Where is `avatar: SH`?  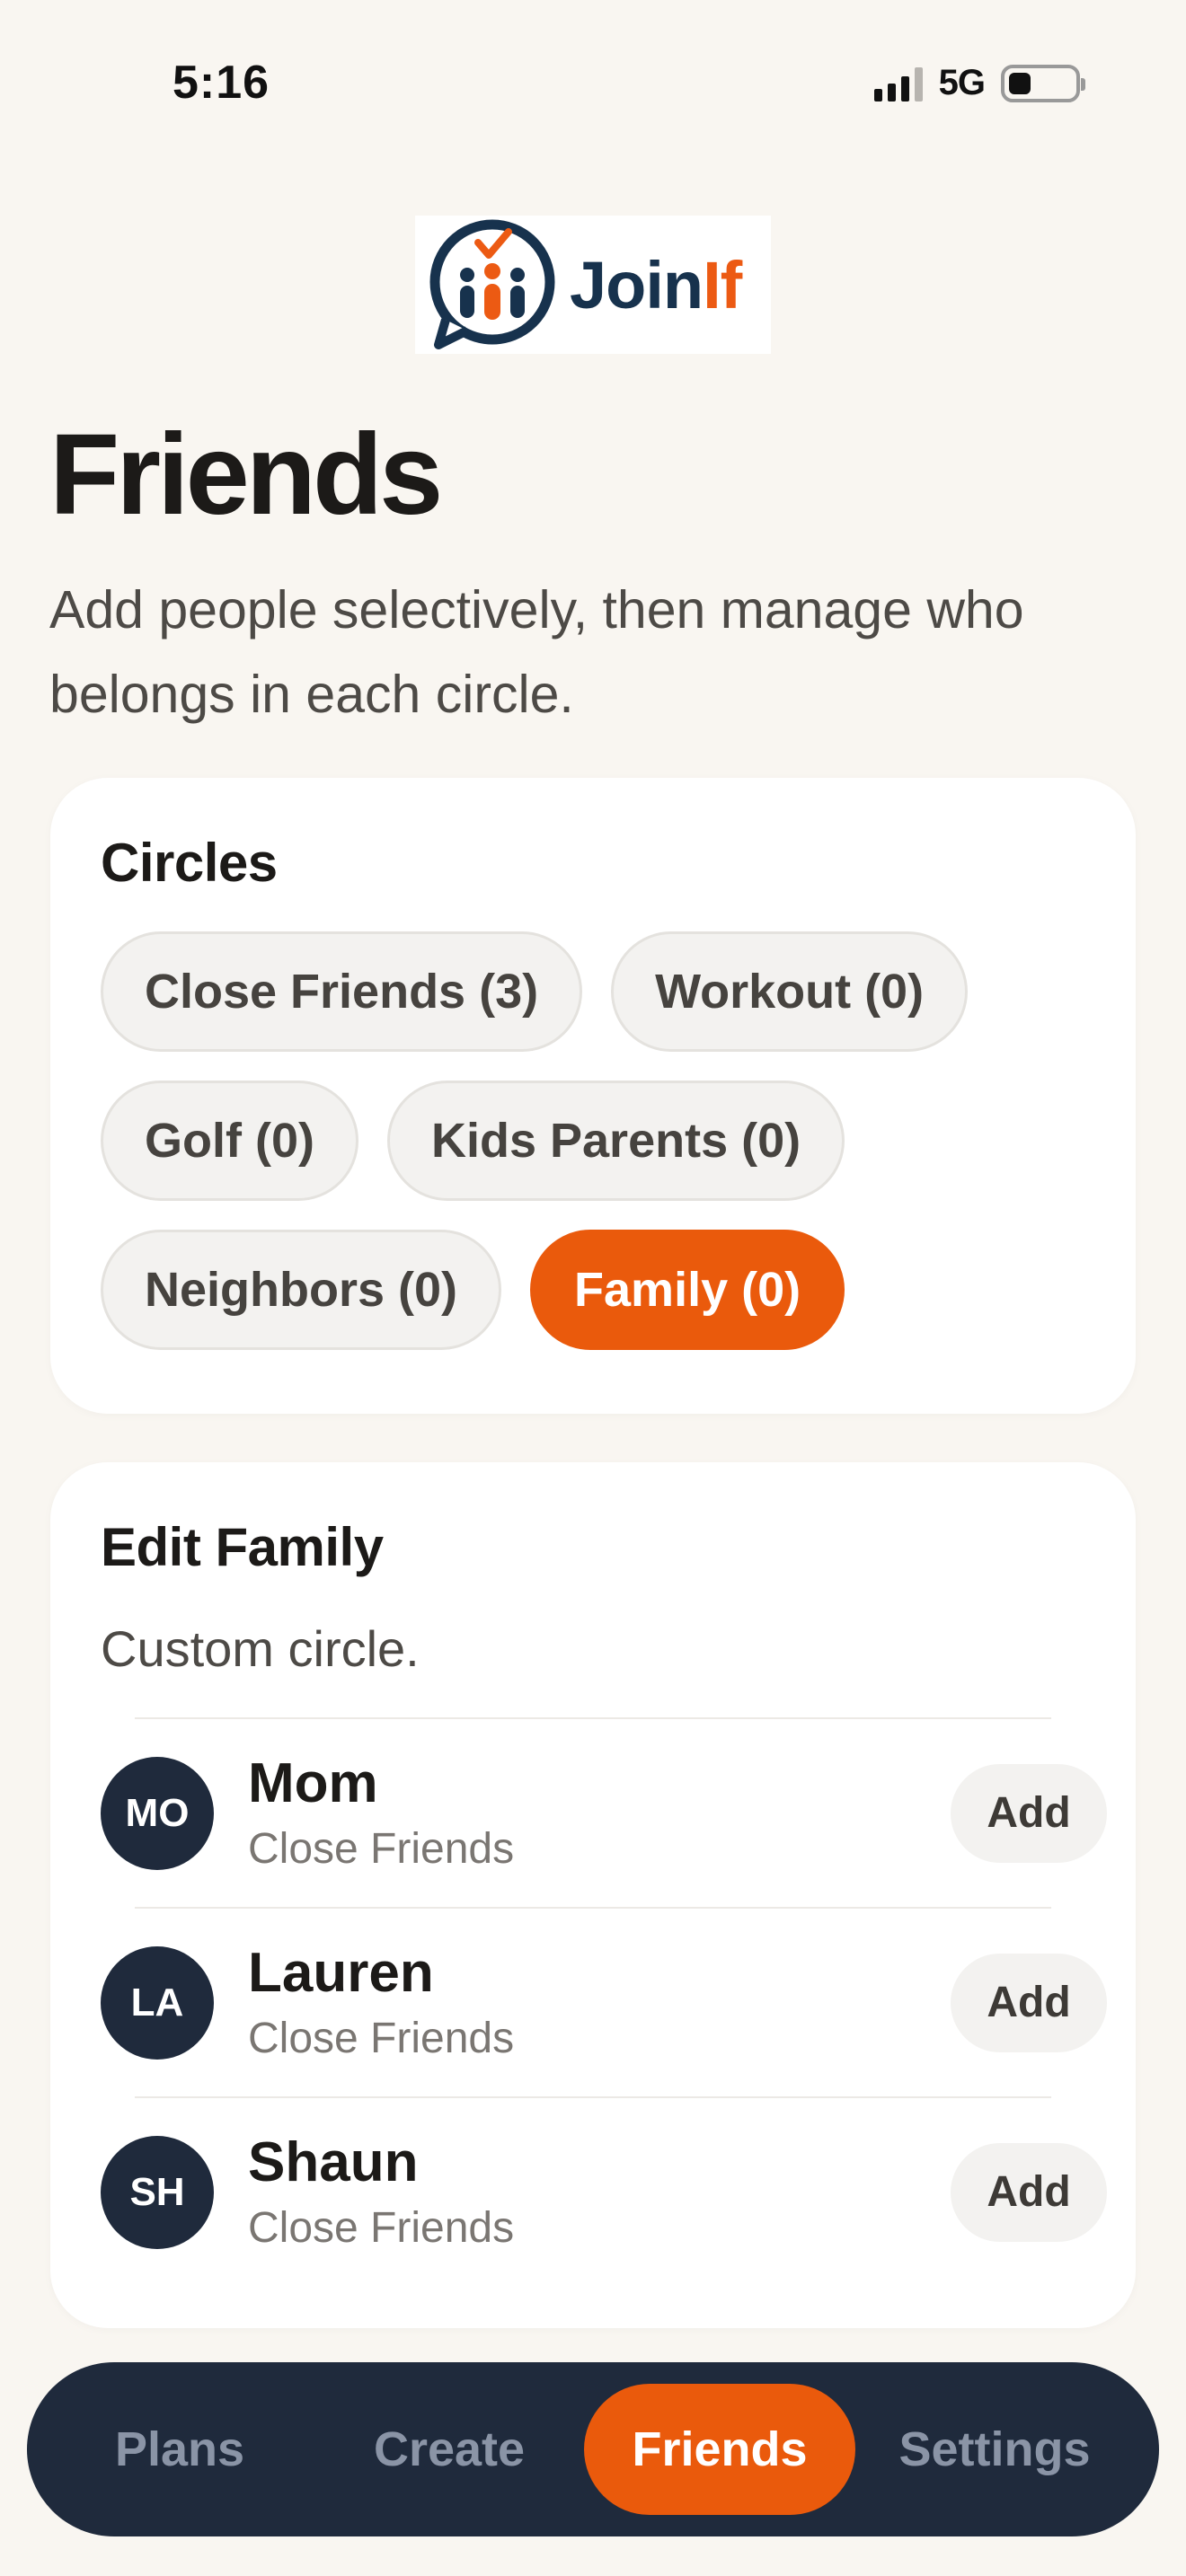 avatar: SH is located at coordinates (157, 2192).